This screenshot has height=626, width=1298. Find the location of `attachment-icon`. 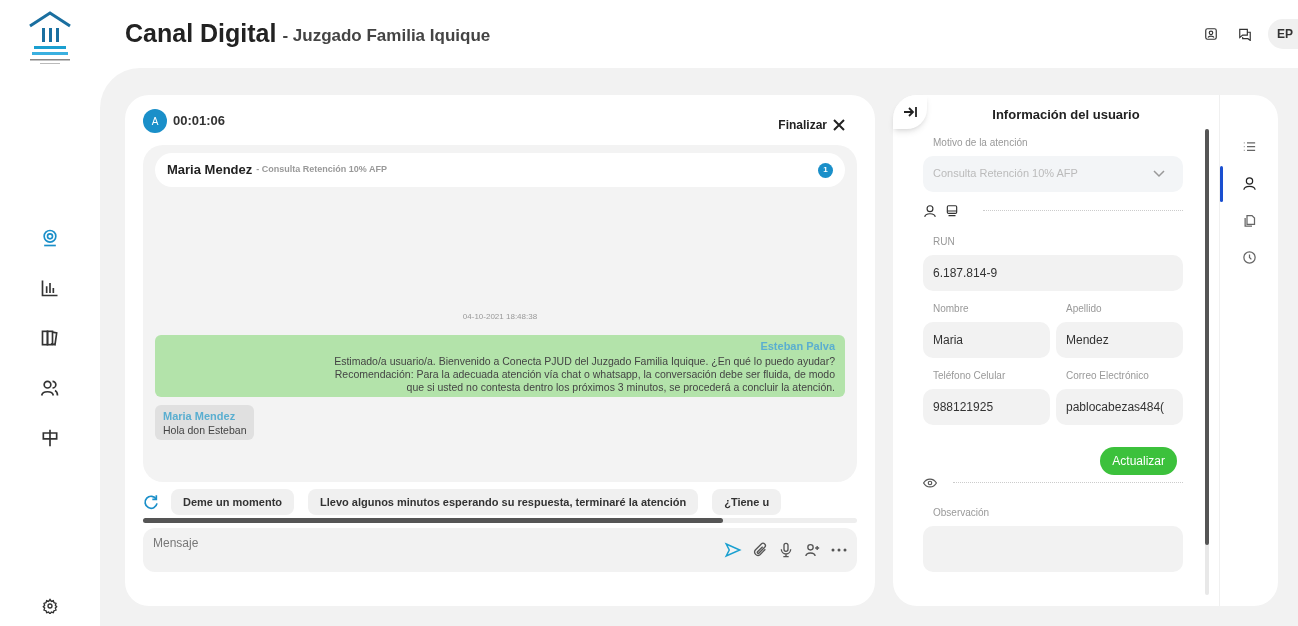

attachment-icon is located at coordinates (760, 550).